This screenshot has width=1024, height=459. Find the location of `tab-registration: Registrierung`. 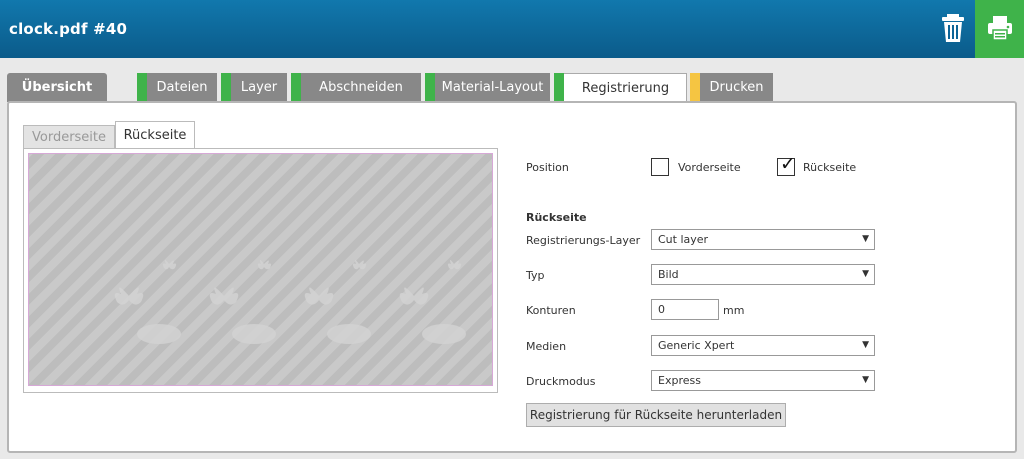

tab-registration: Registrierung is located at coordinates (620, 88).